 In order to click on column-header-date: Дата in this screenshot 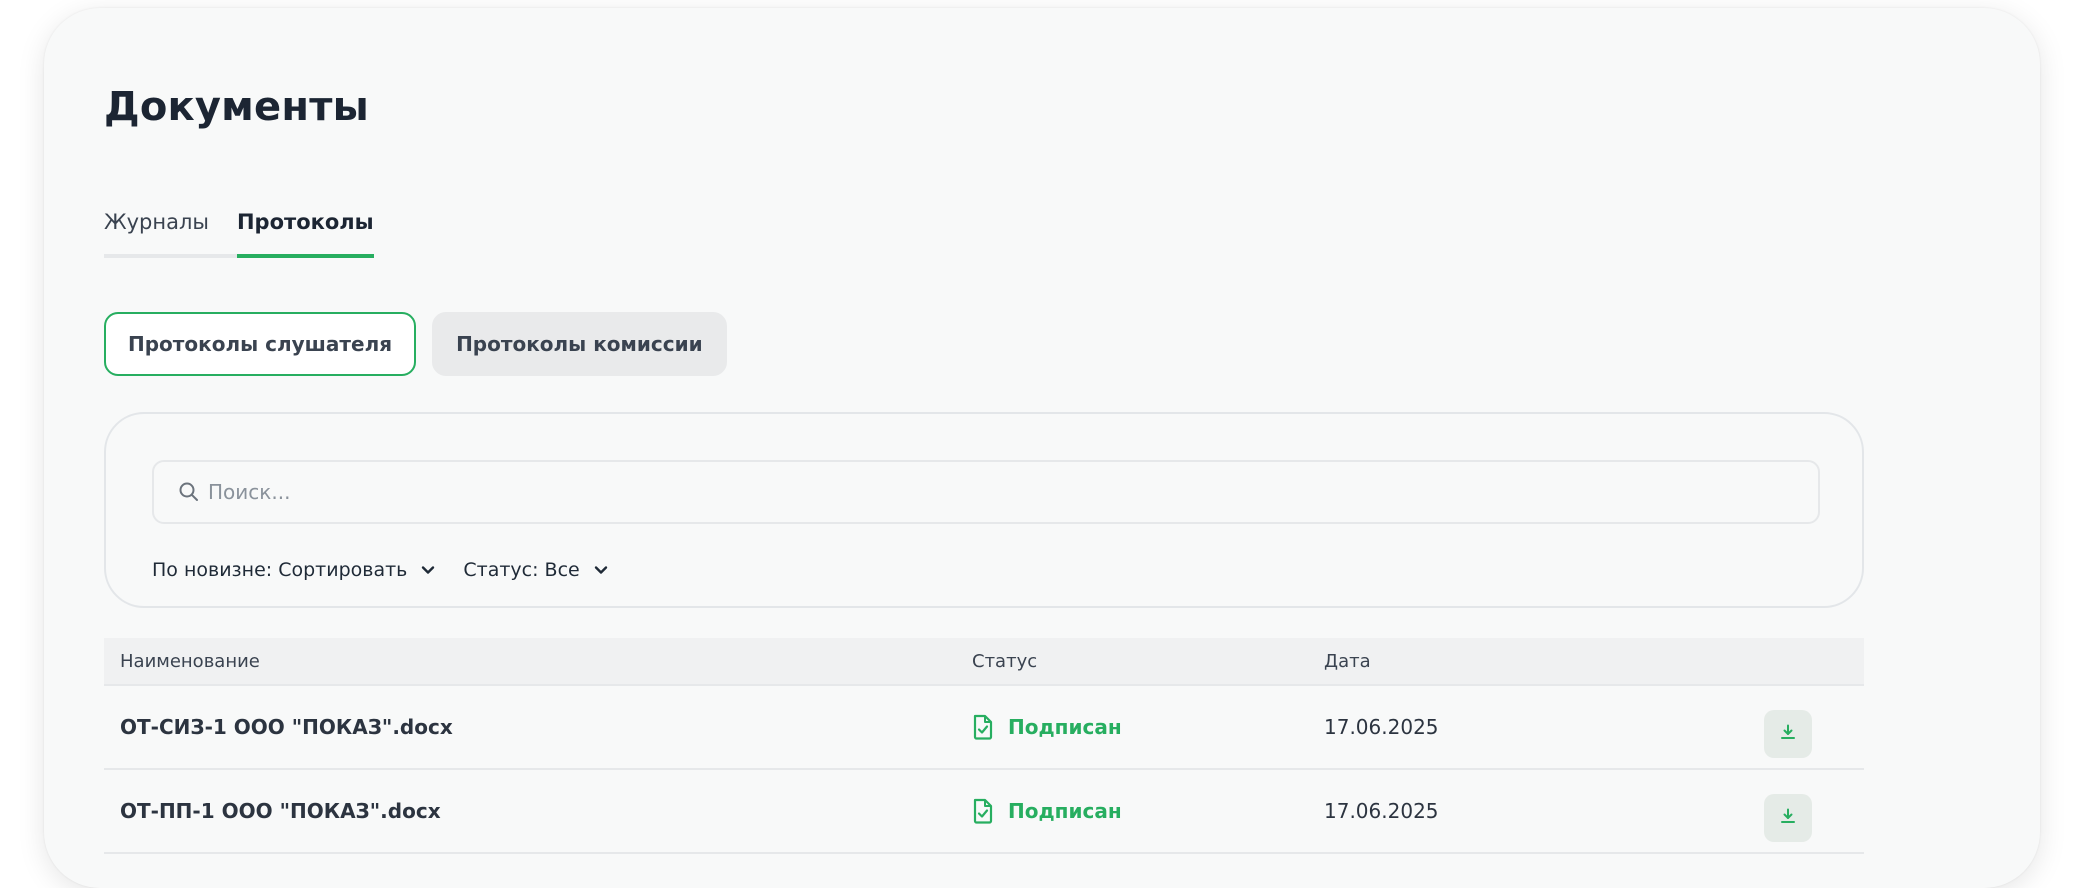, I will do `click(1347, 661)`.